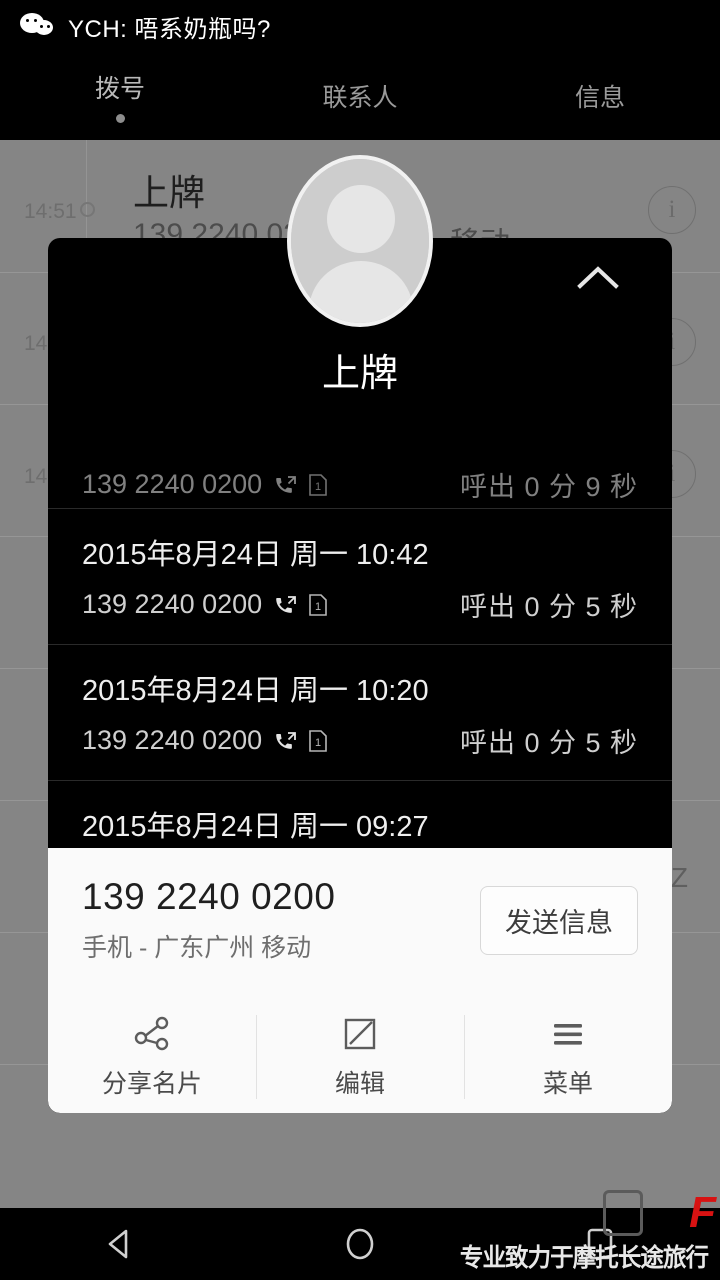  I want to click on edit-contact-button: 编辑, so click(360, 1057).